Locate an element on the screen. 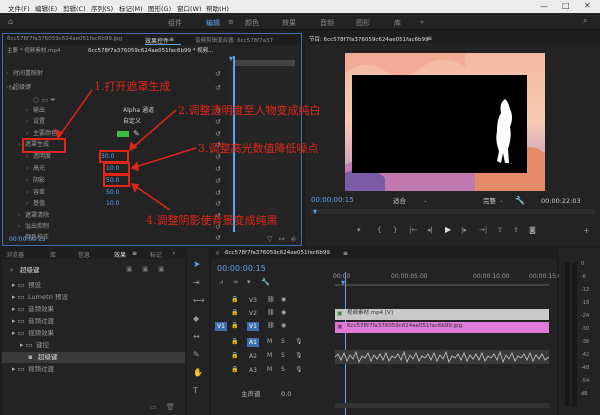  annotation-arrows is located at coordinates (125, 150).